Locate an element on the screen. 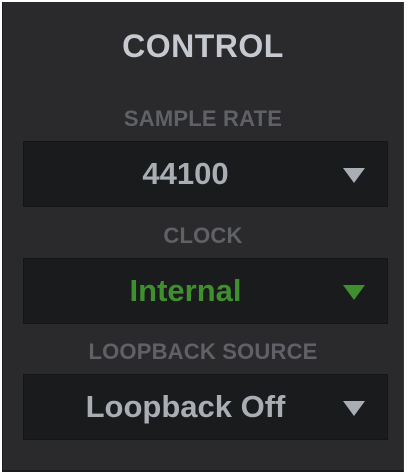 The height and width of the screenshot is (475, 409). loopback-source-label: LOOPBACK SOURCE is located at coordinates (203, 351).